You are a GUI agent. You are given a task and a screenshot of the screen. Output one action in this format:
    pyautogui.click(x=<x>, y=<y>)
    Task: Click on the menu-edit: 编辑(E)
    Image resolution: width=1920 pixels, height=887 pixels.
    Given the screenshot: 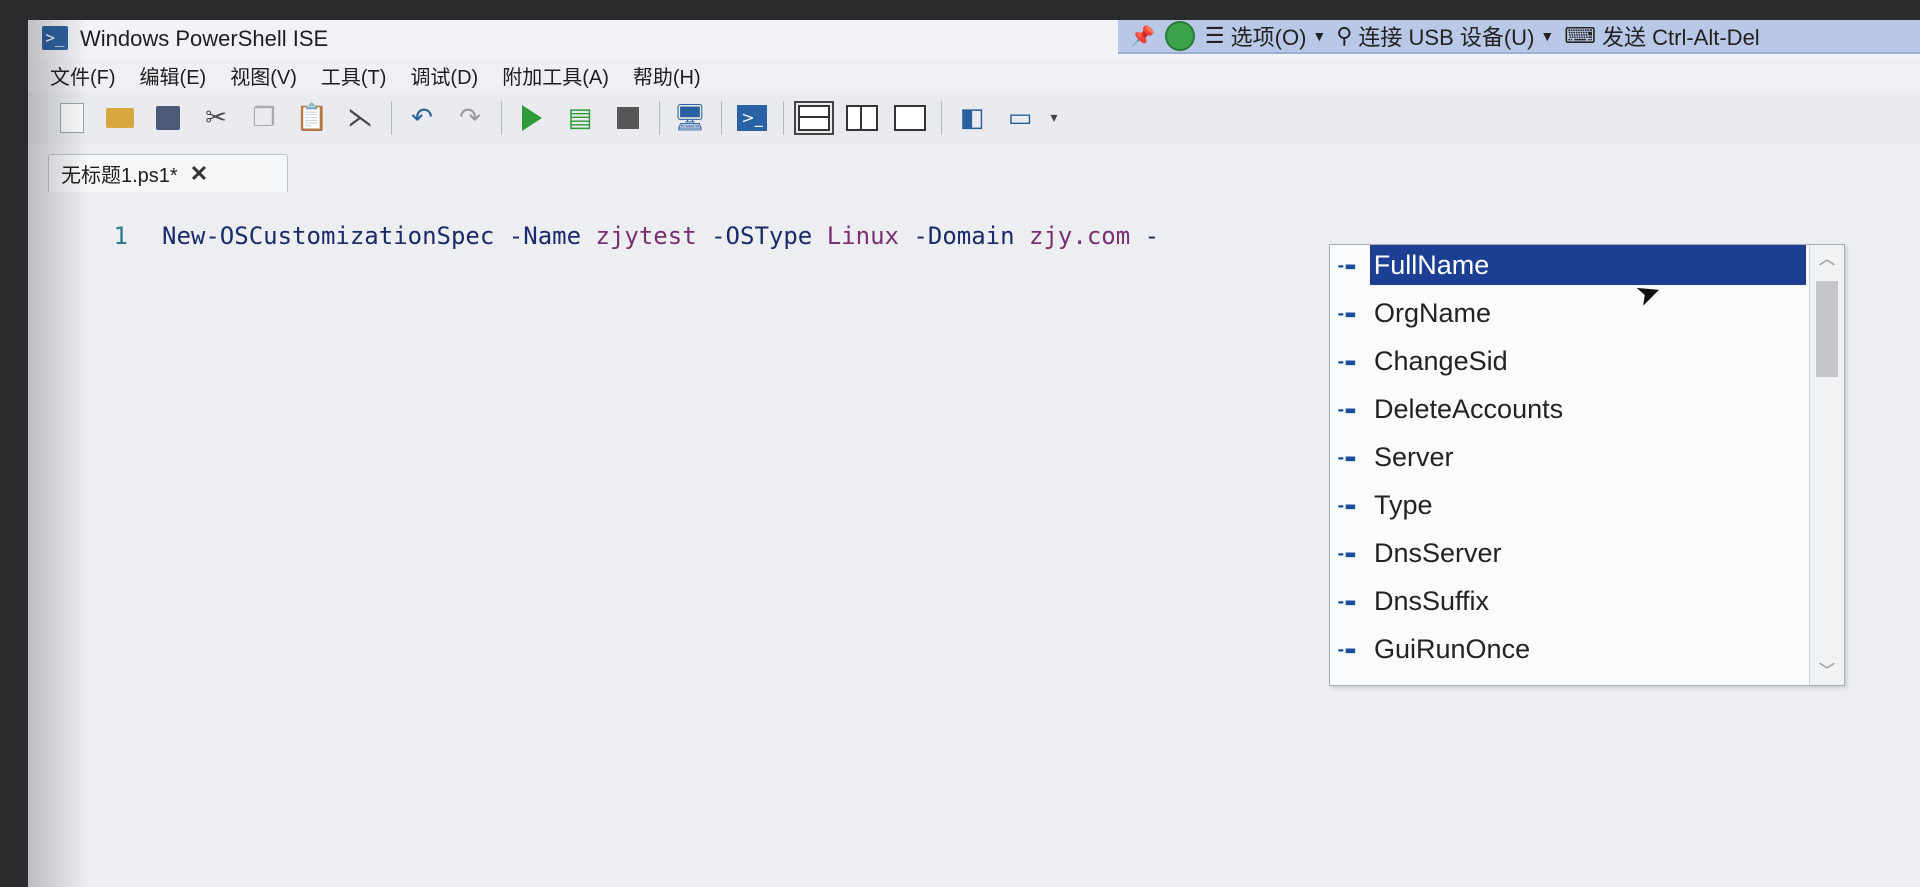 What is the action you would take?
    pyautogui.click(x=173, y=75)
    